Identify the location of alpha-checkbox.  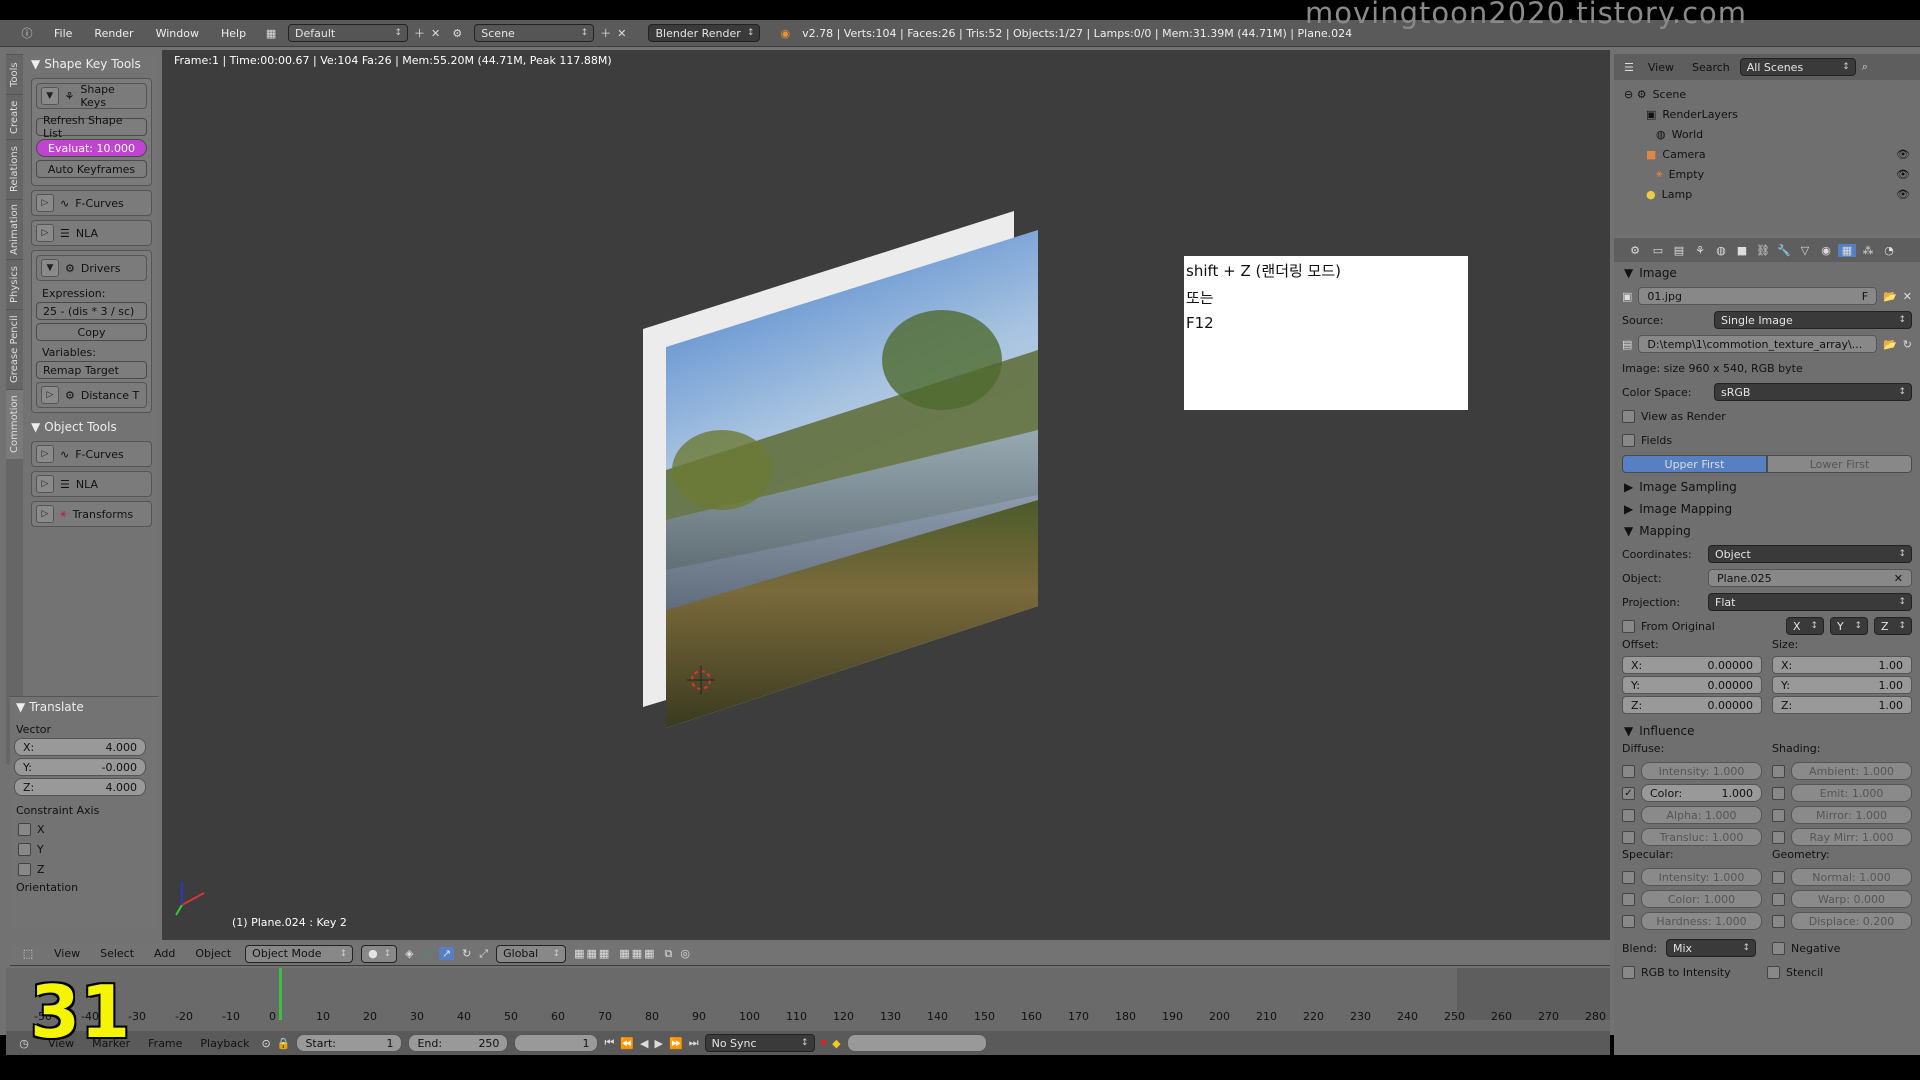
(1628, 815).